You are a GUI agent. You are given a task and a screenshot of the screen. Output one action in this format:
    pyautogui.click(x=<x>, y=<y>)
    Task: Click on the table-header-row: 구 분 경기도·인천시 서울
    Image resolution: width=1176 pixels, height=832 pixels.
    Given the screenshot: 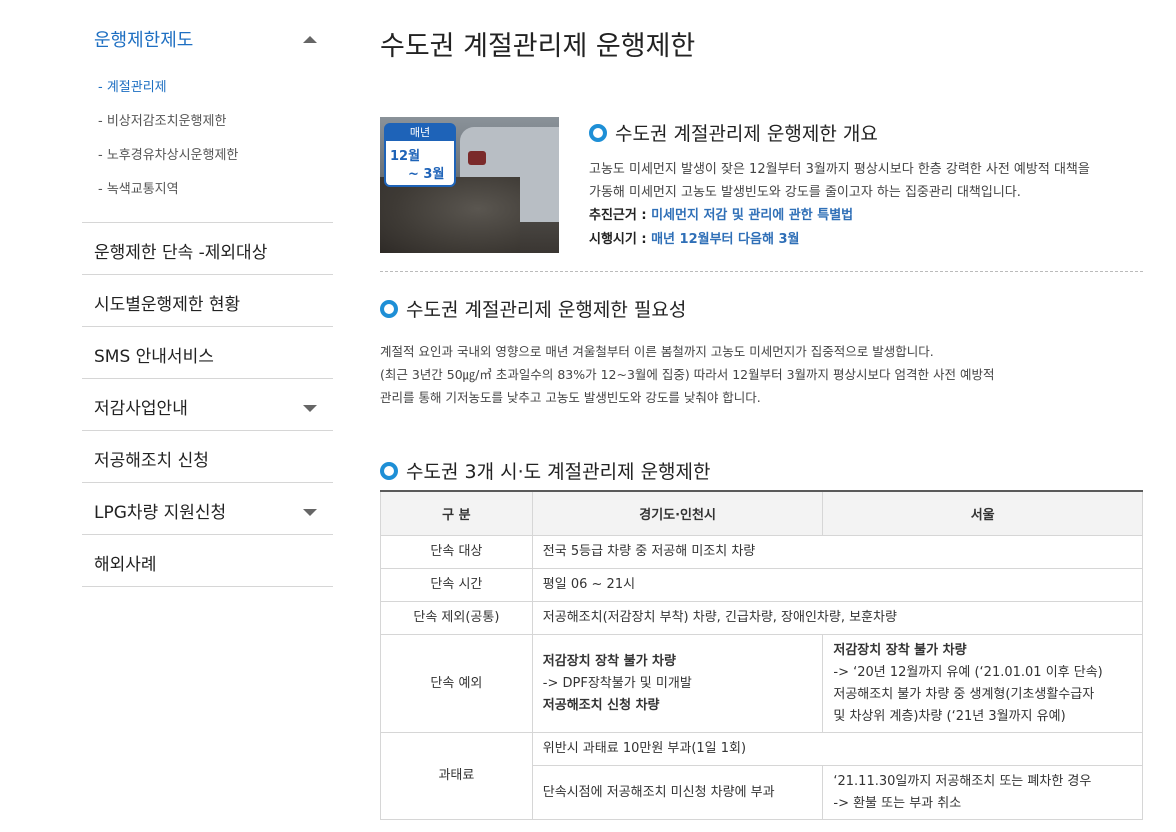 What is the action you would take?
    pyautogui.click(x=761, y=513)
    